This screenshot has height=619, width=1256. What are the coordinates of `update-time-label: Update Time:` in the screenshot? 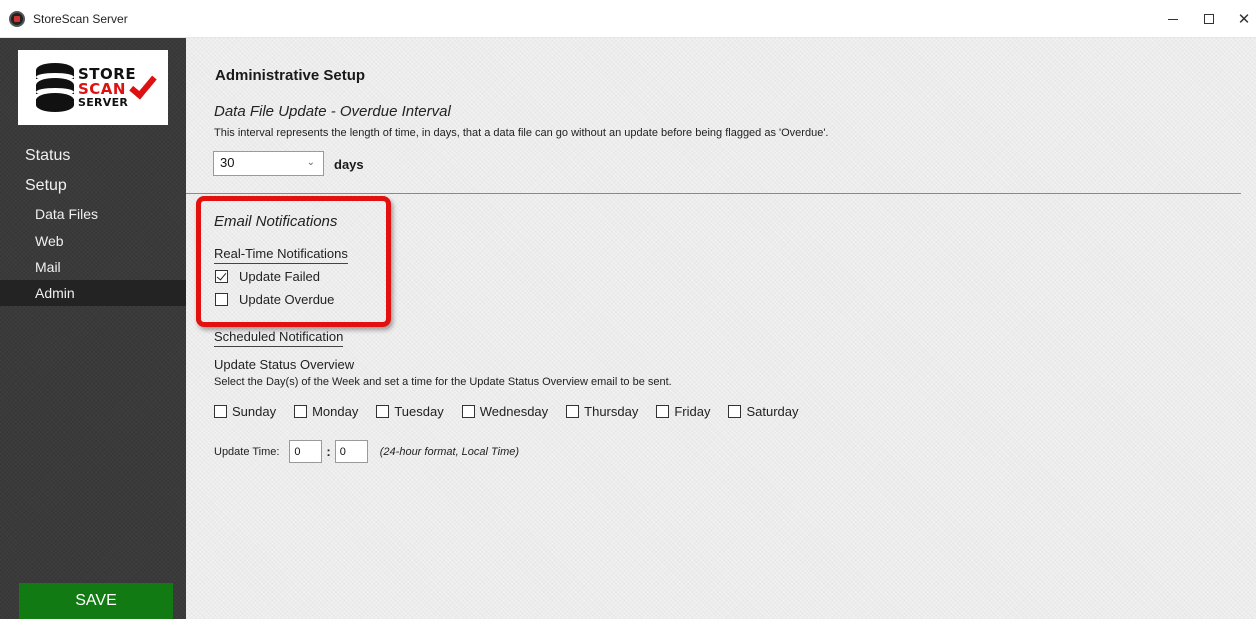 It's located at (247, 451).